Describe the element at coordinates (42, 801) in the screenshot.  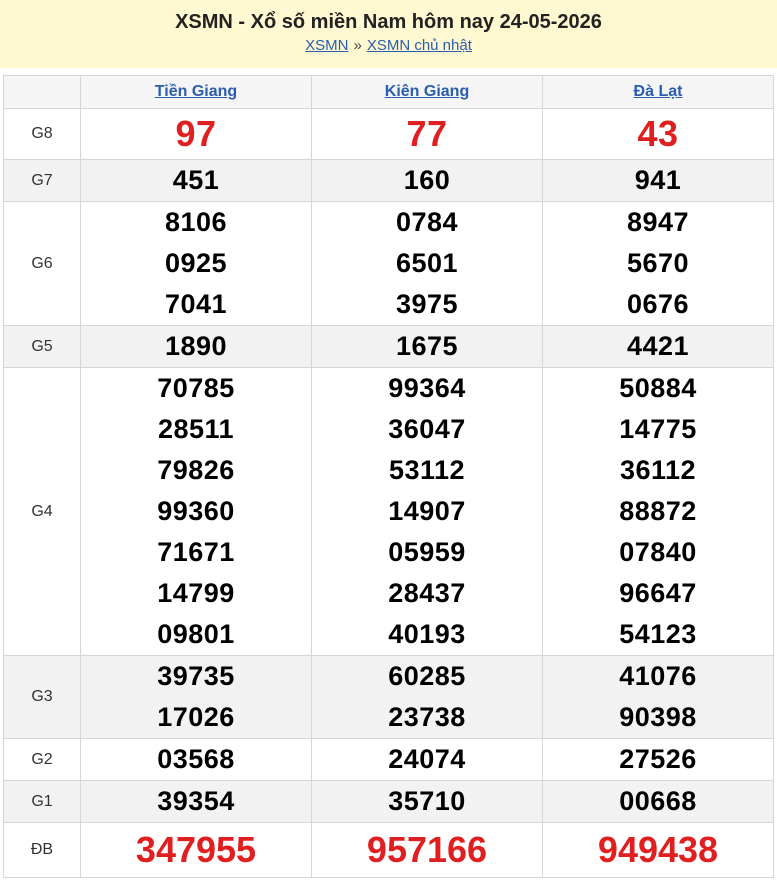
I see `prize-label: G1` at that location.